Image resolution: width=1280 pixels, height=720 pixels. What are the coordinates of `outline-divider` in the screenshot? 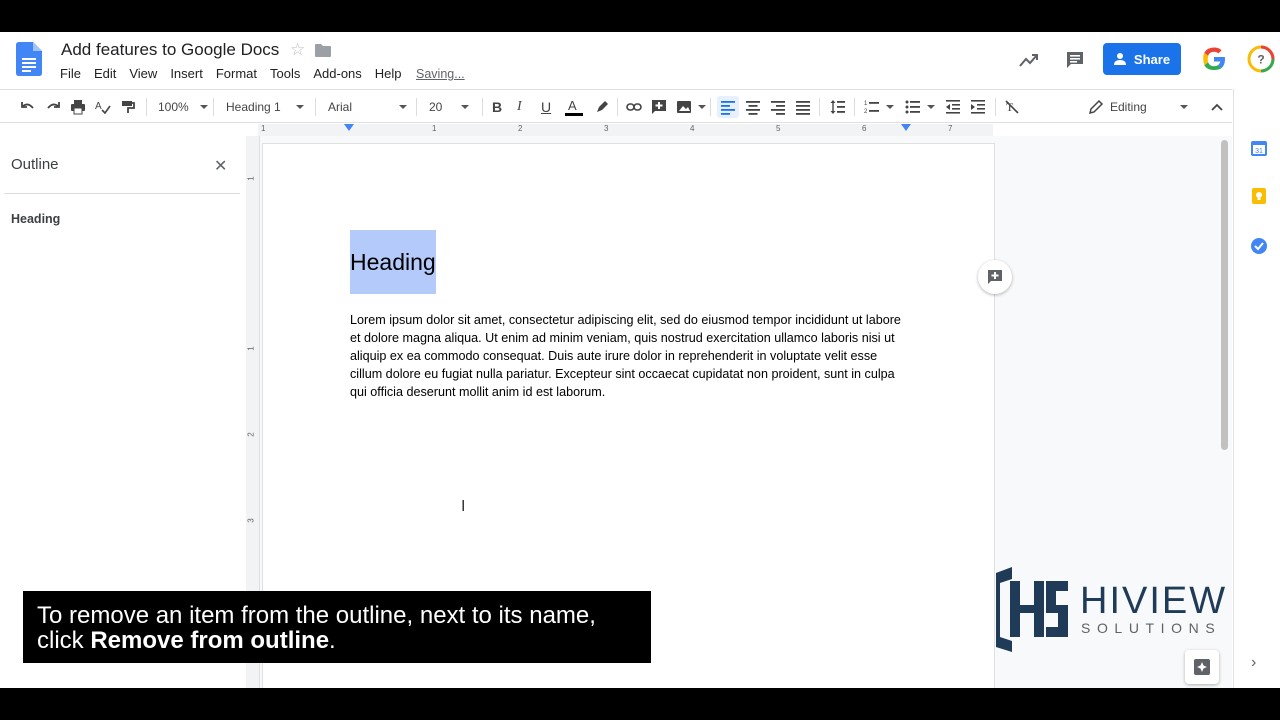 It's located at (122, 193).